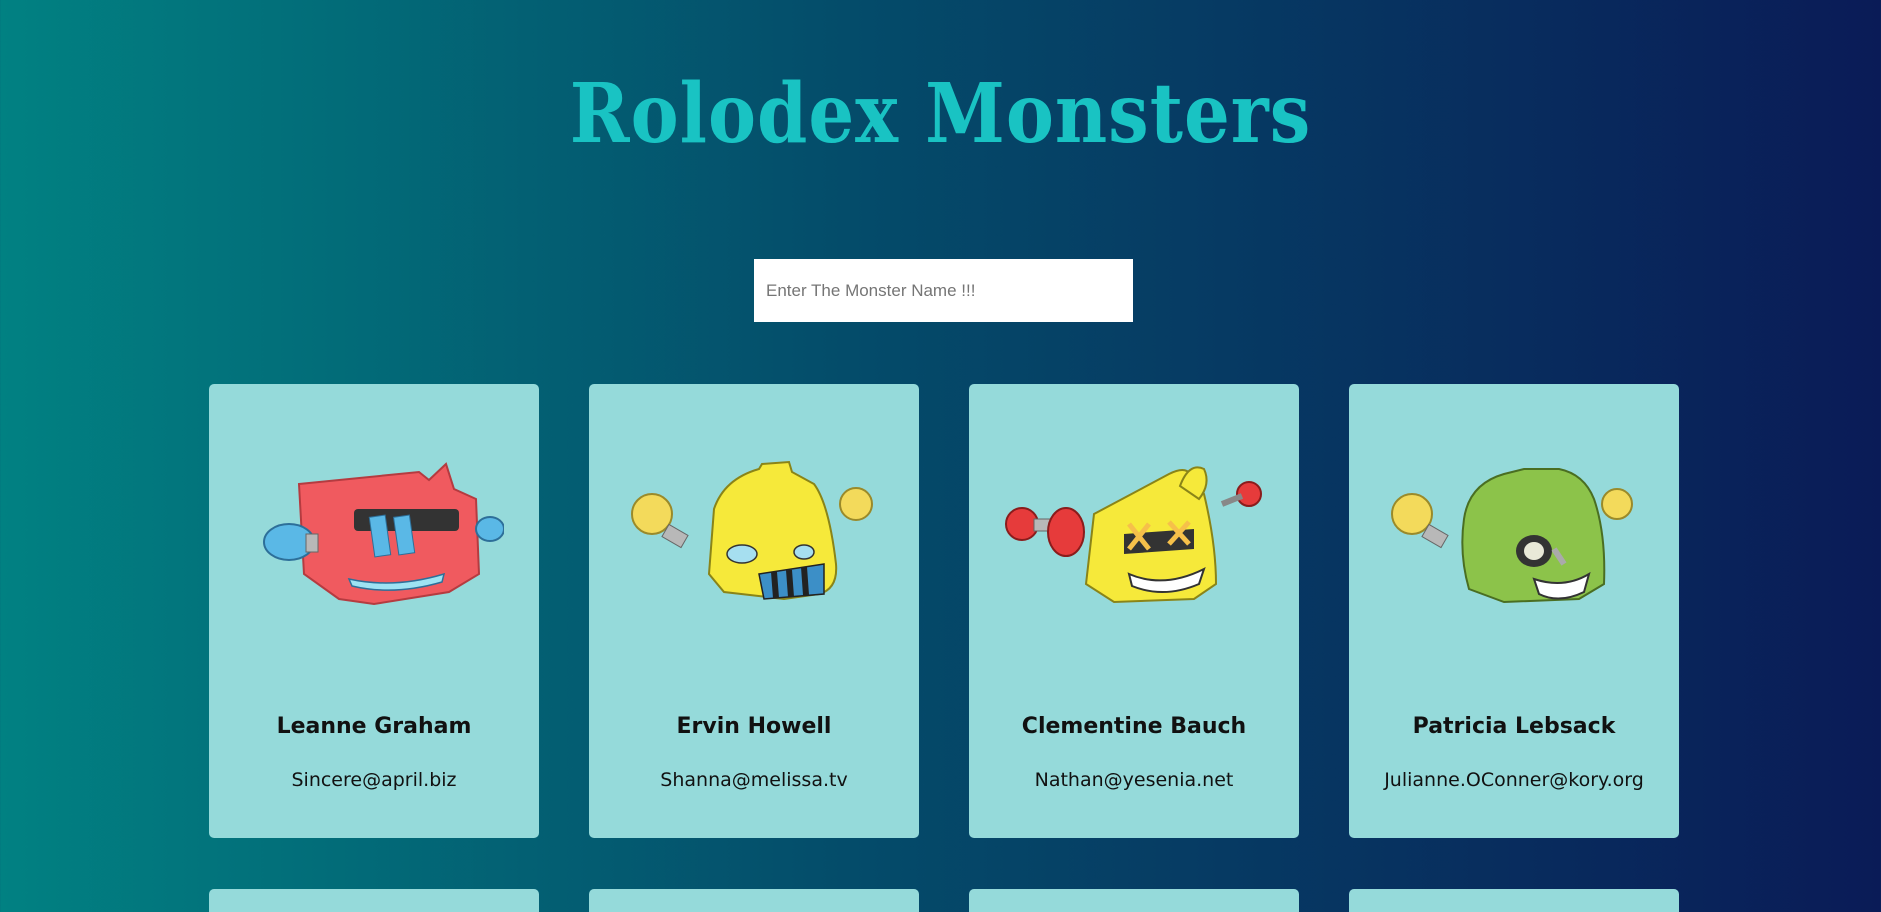  I want to click on monster-email: Sincere@april.biz, so click(374, 780).